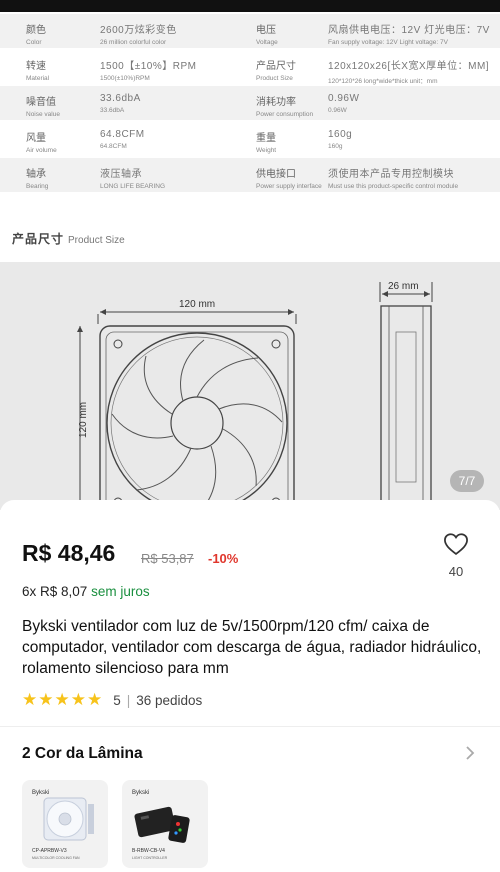 Image resolution: width=500 pixels, height=872 pixels. I want to click on spec-key: 颜色, so click(36, 30).